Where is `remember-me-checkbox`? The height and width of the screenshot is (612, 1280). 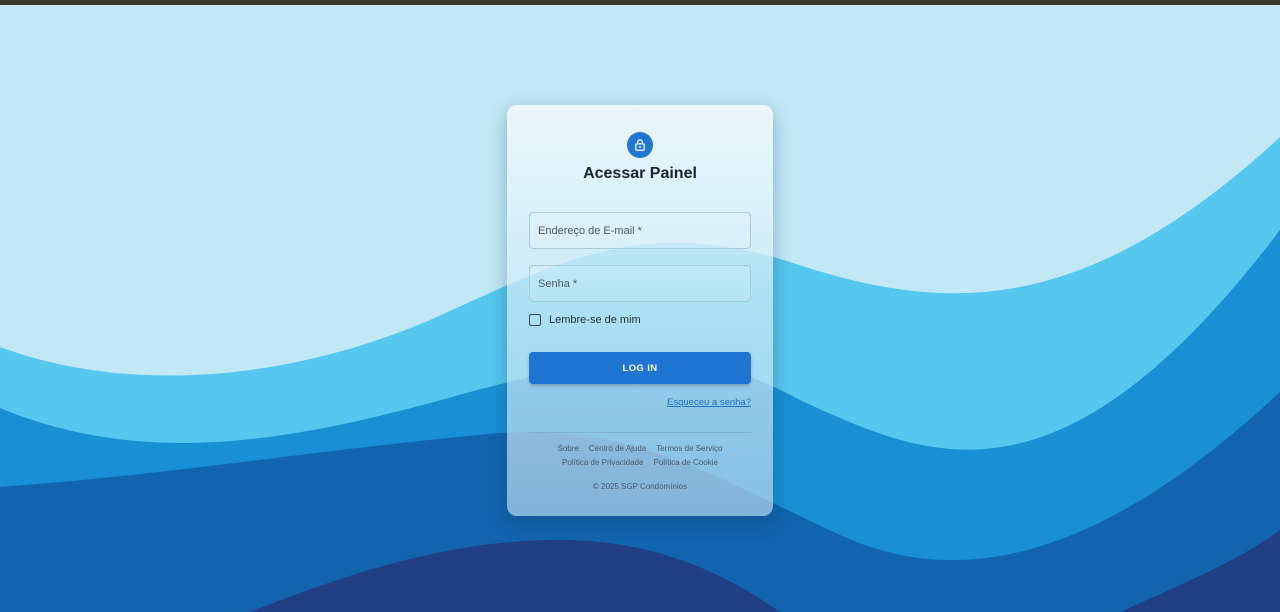 remember-me-checkbox is located at coordinates (535, 320).